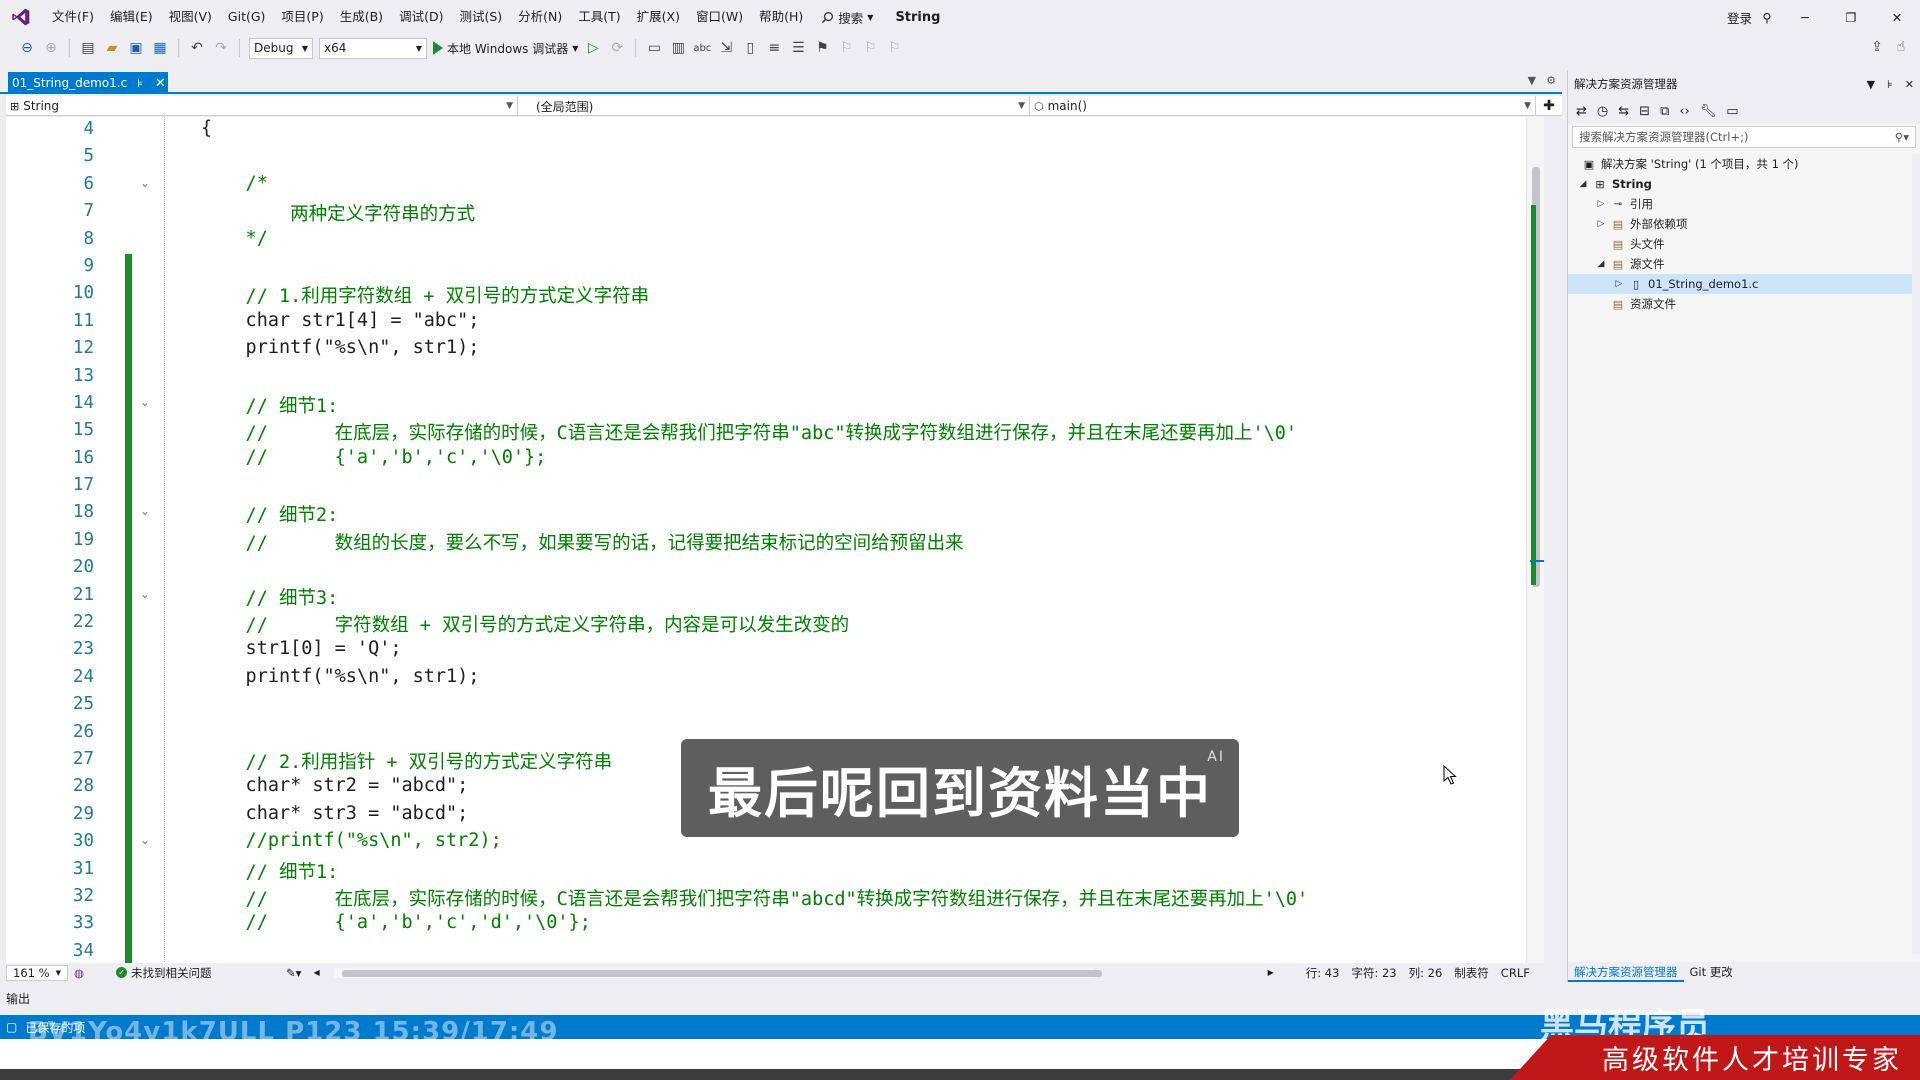  I want to click on menu-view: 视图(V), so click(190, 17).